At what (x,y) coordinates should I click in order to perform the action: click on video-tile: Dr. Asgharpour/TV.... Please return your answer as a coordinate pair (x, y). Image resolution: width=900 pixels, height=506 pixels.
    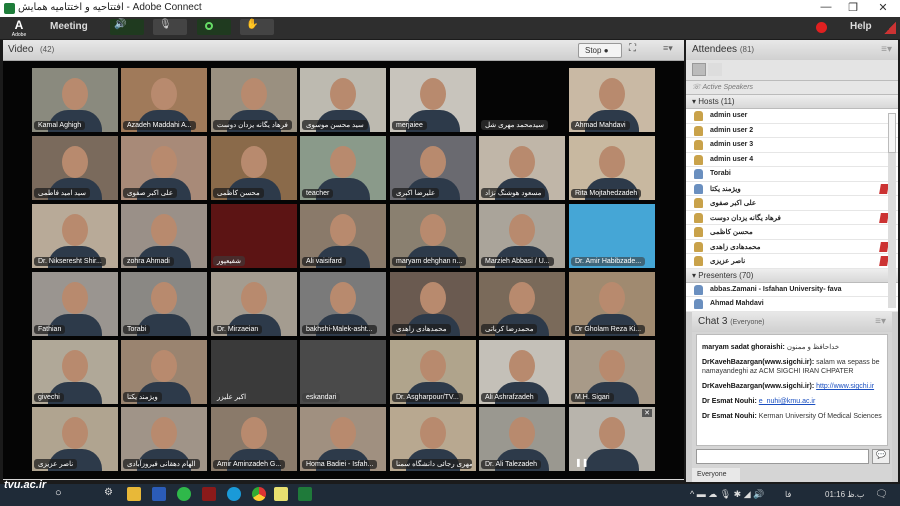
    Looking at the image, I should click on (433, 372).